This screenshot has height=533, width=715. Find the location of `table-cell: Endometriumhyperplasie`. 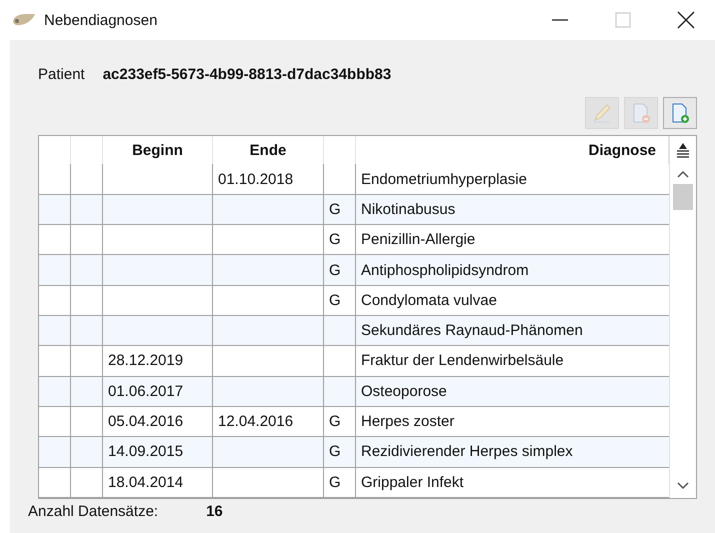

table-cell: Endometriumhyperplasie is located at coordinates (444, 179).